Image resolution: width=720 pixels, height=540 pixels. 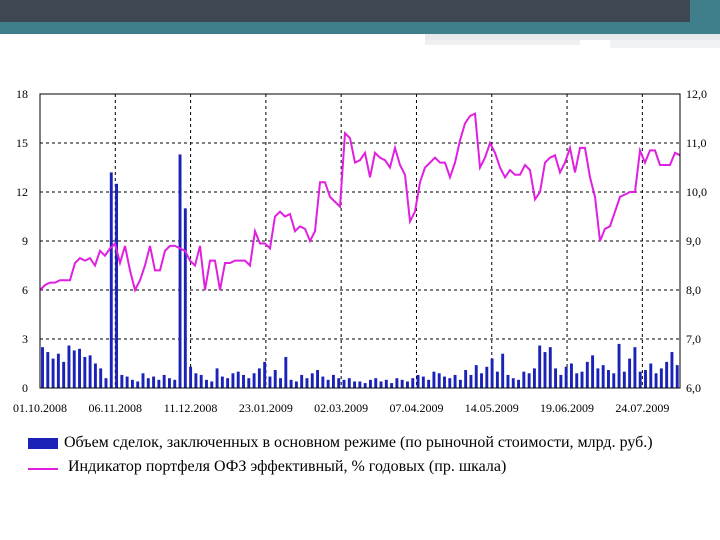 I want to click on x-axis-tick-label: 07.04.2009, so click(x=416, y=408).